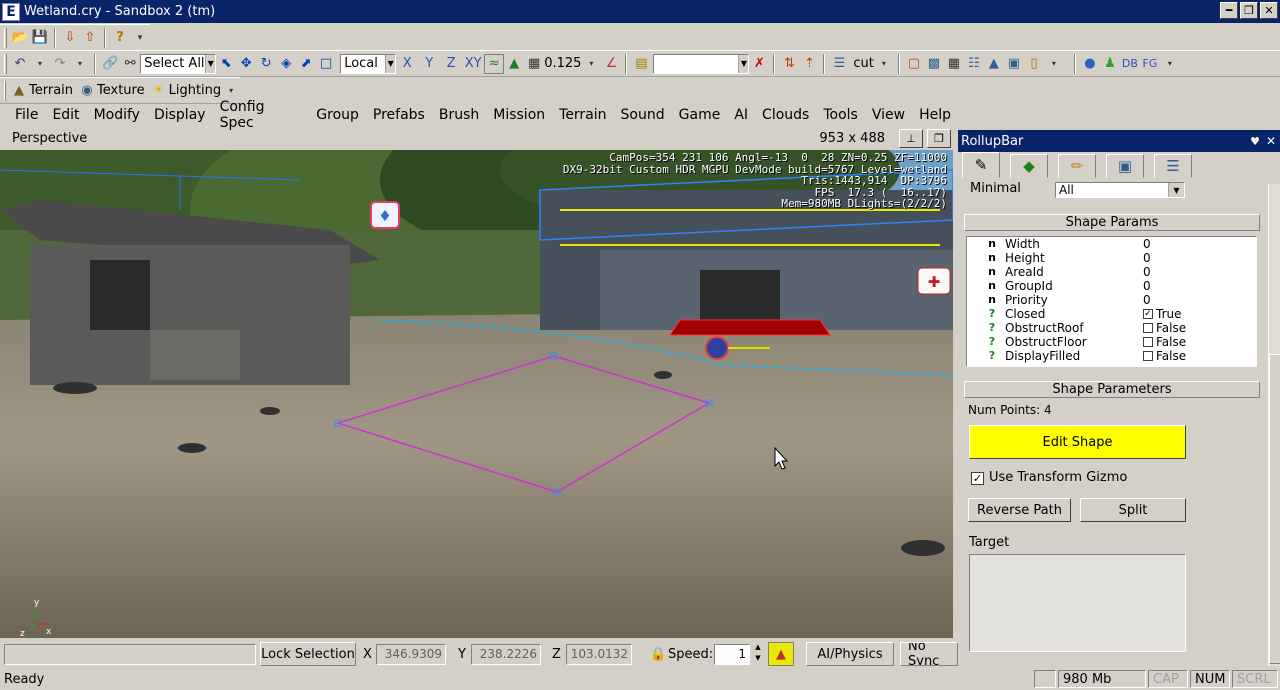  Describe the element at coordinates (1274, 509) in the screenshot. I see `scrollbar-thumb` at that location.